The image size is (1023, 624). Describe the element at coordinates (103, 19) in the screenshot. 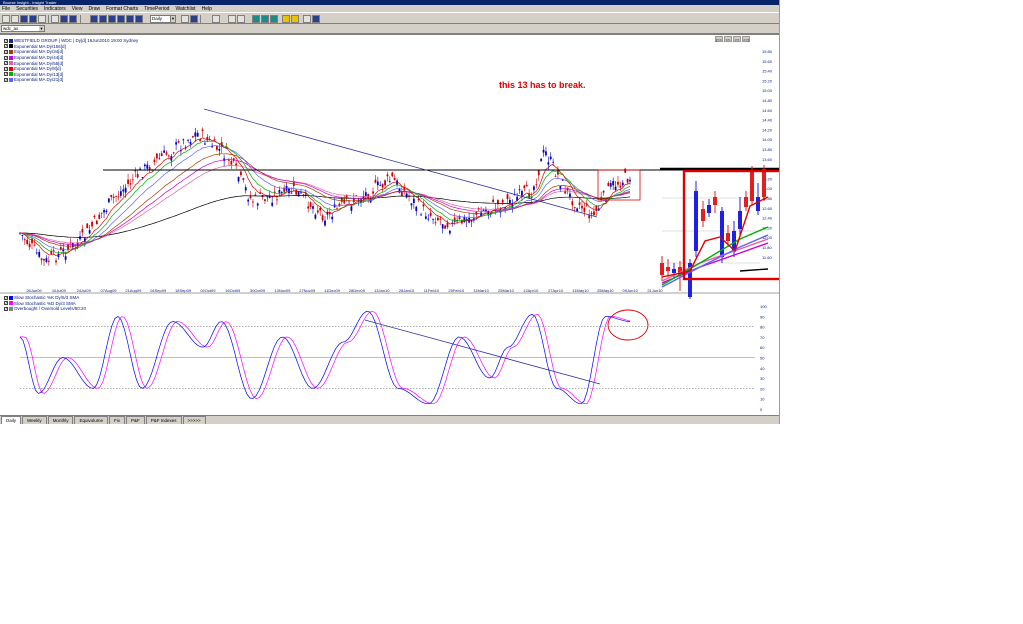

I see `zoom-out-icon` at that location.